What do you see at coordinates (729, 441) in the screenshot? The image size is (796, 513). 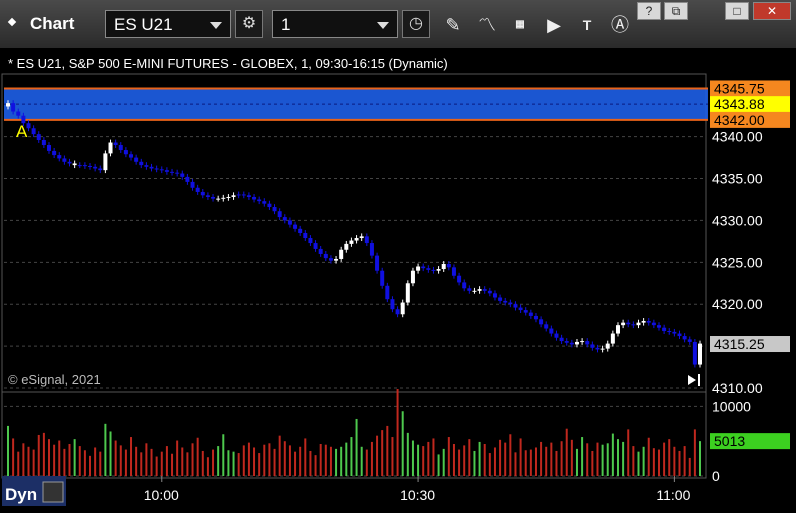 I see `volume-tag-label: 5013` at bounding box center [729, 441].